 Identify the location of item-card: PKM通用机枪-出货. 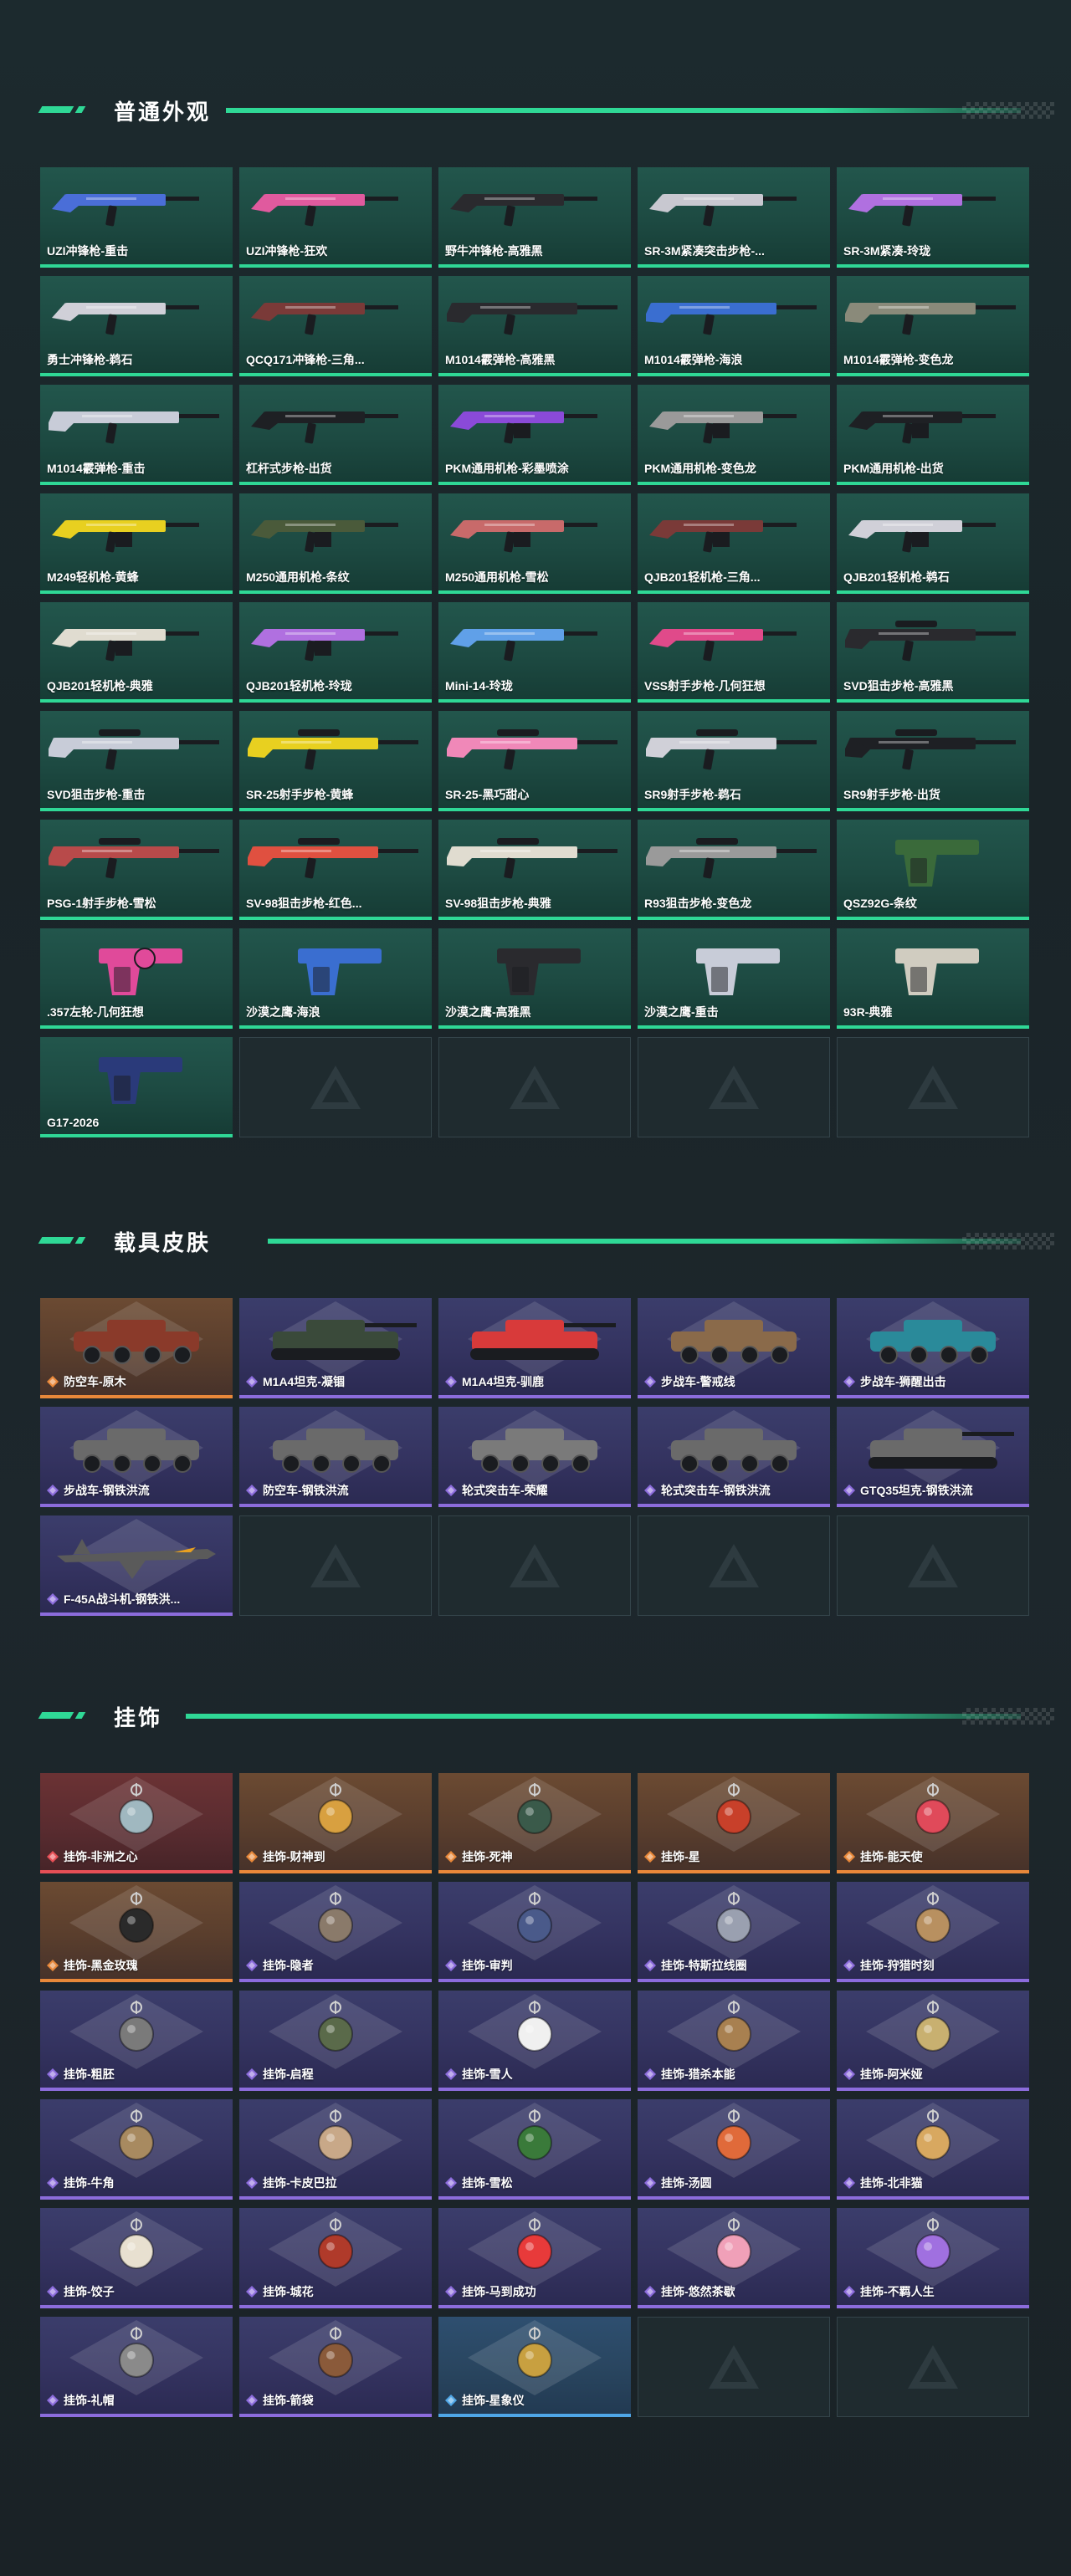
(933, 435).